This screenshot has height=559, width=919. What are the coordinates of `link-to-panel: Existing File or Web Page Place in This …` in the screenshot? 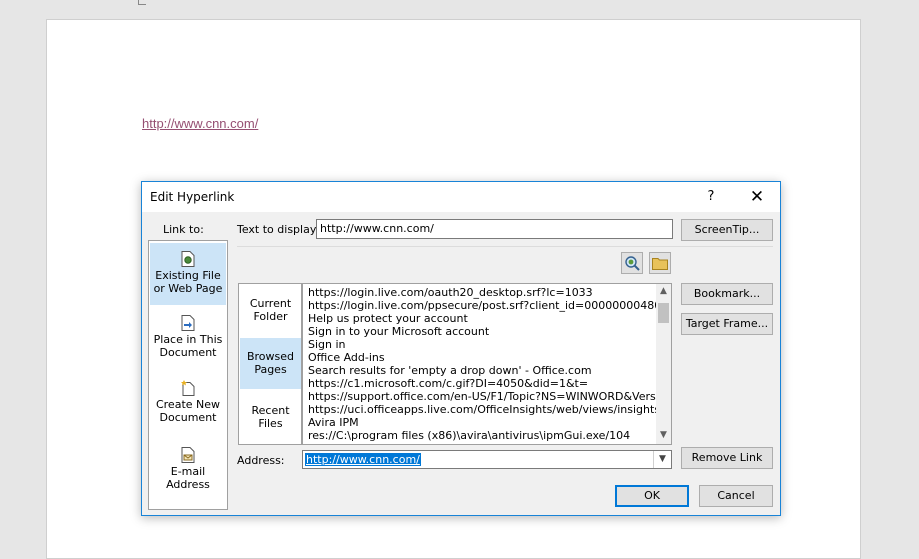 It's located at (188, 375).